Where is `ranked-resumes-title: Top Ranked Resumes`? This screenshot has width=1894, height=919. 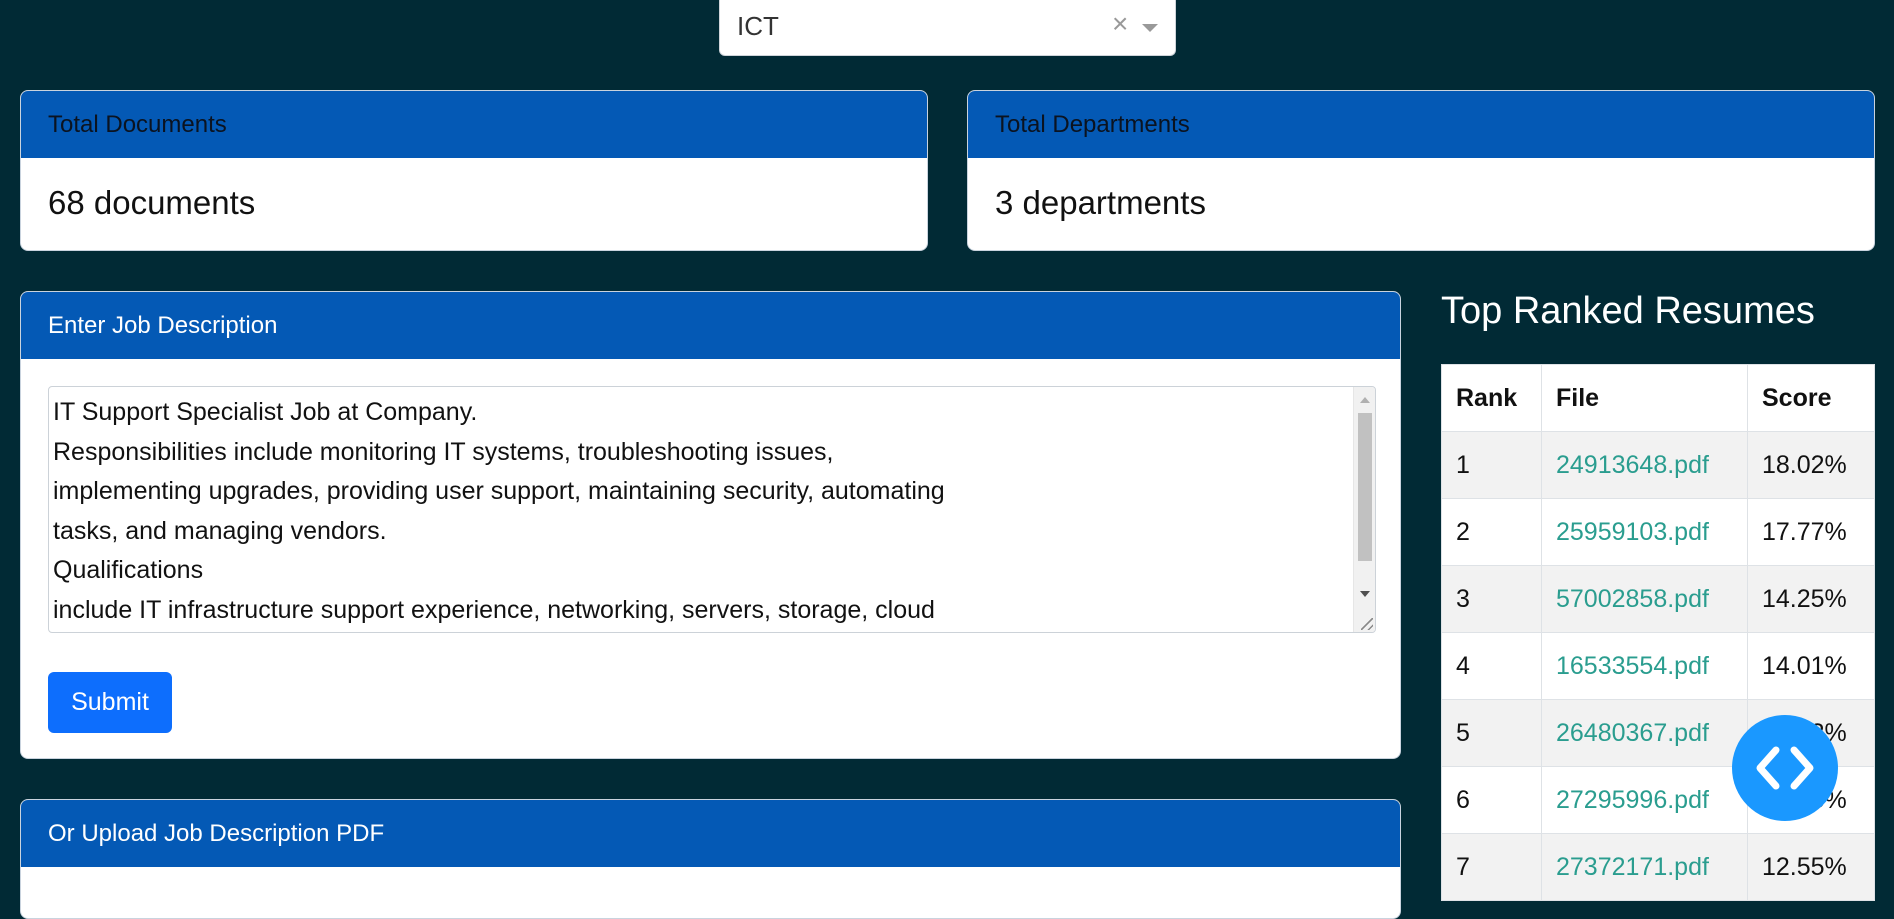
ranked-resumes-title: Top Ranked Resumes is located at coordinates (1628, 311).